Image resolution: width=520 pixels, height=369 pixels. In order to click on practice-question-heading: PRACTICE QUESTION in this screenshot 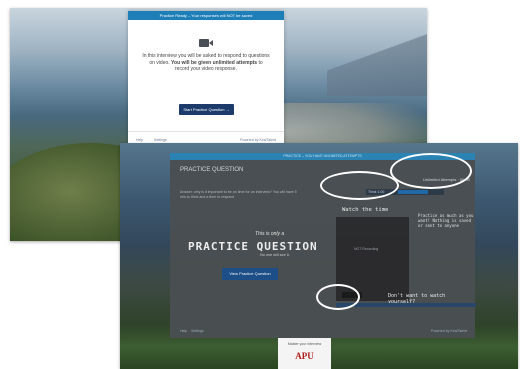, I will do `click(253, 246)`.